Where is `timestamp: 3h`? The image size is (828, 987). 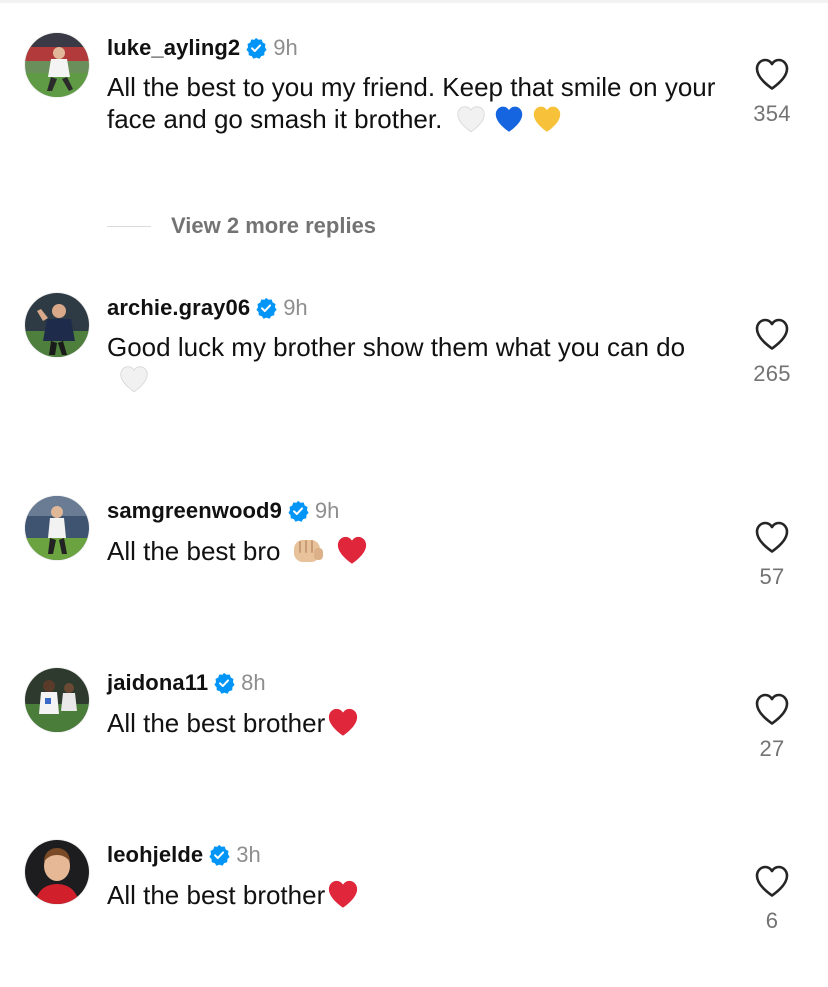 timestamp: 3h is located at coordinates (248, 854).